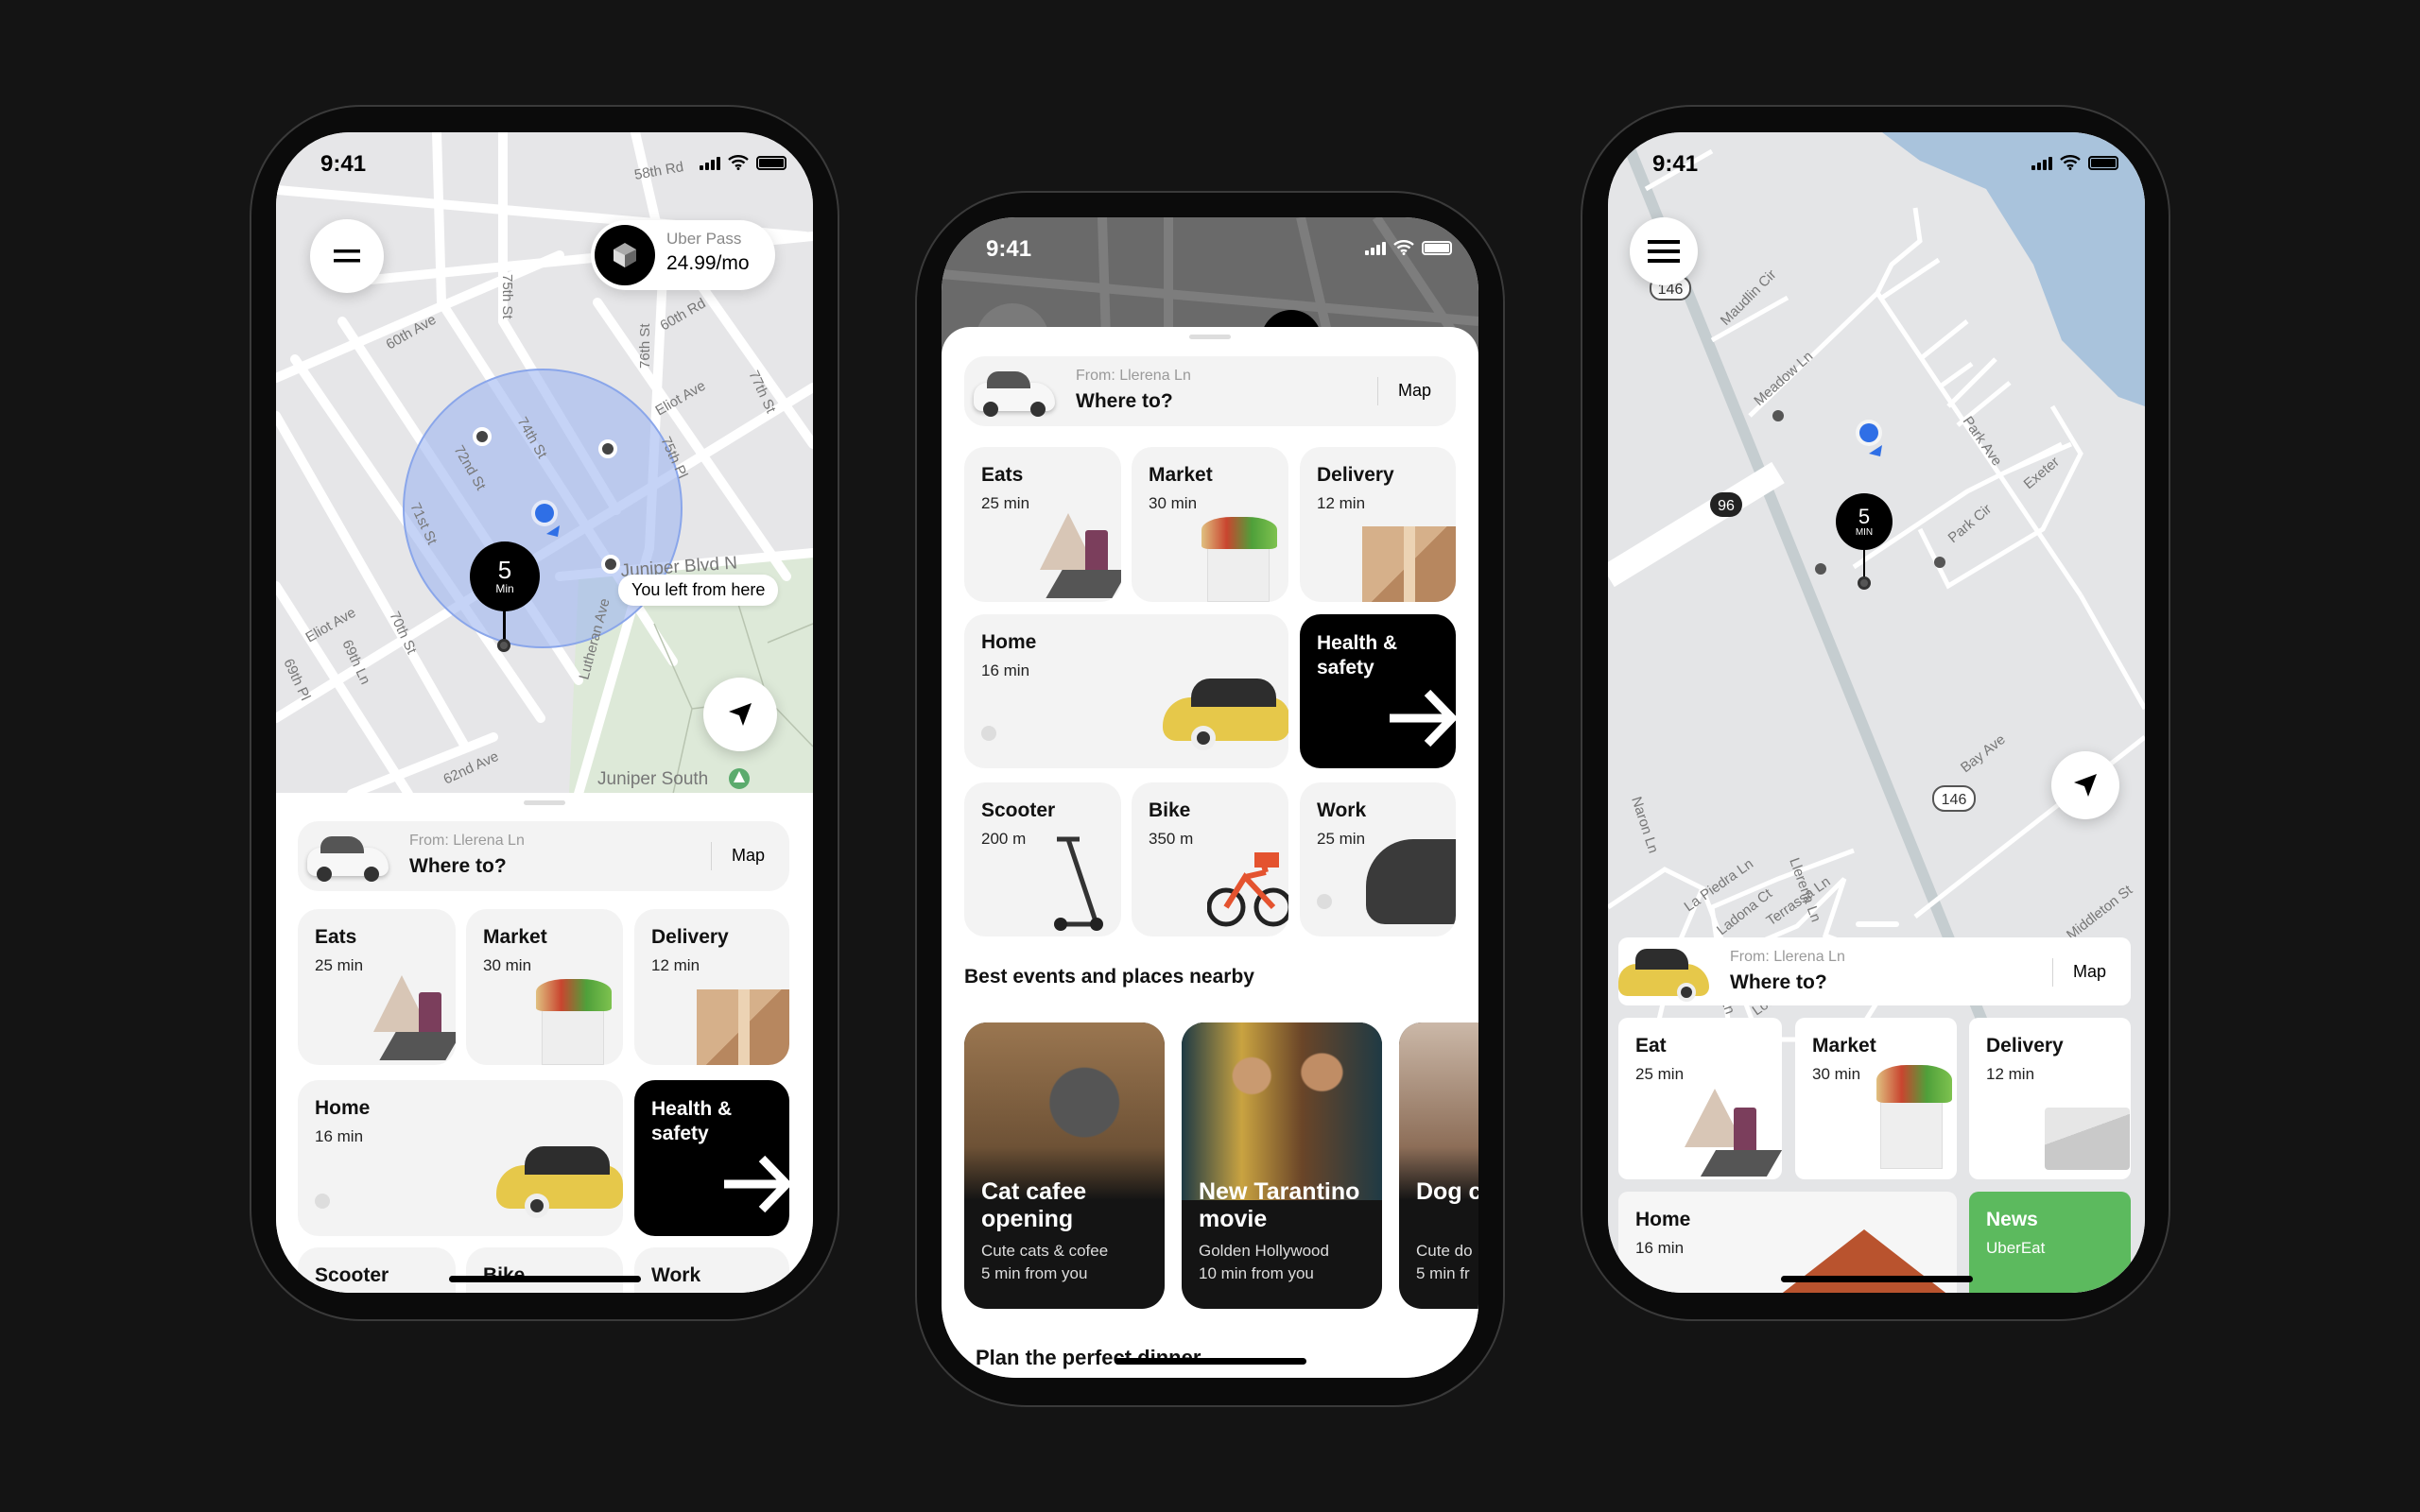 The width and height of the screenshot is (2420, 1512). I want to click on eta-unit: MIN, so click(1865, 532).